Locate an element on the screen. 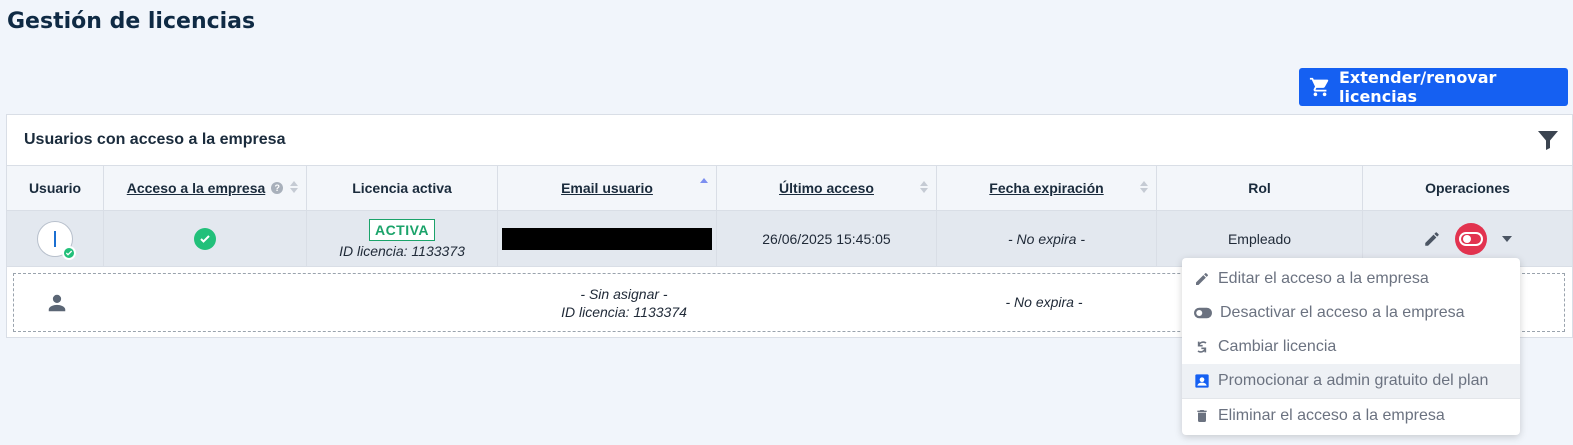  chevron-down-icon is located at coordinates (1507, 239).